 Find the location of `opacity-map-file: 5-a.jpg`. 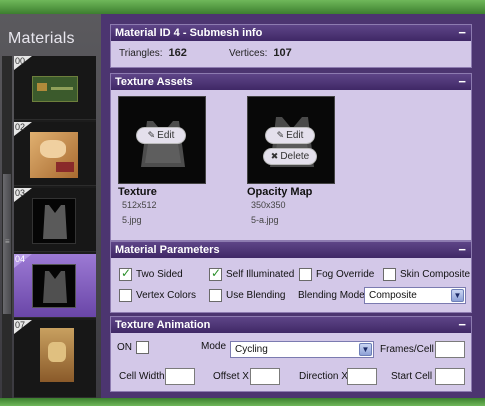

opacity-map-file: 5-a.jpg is located at coordinates (265, 220).